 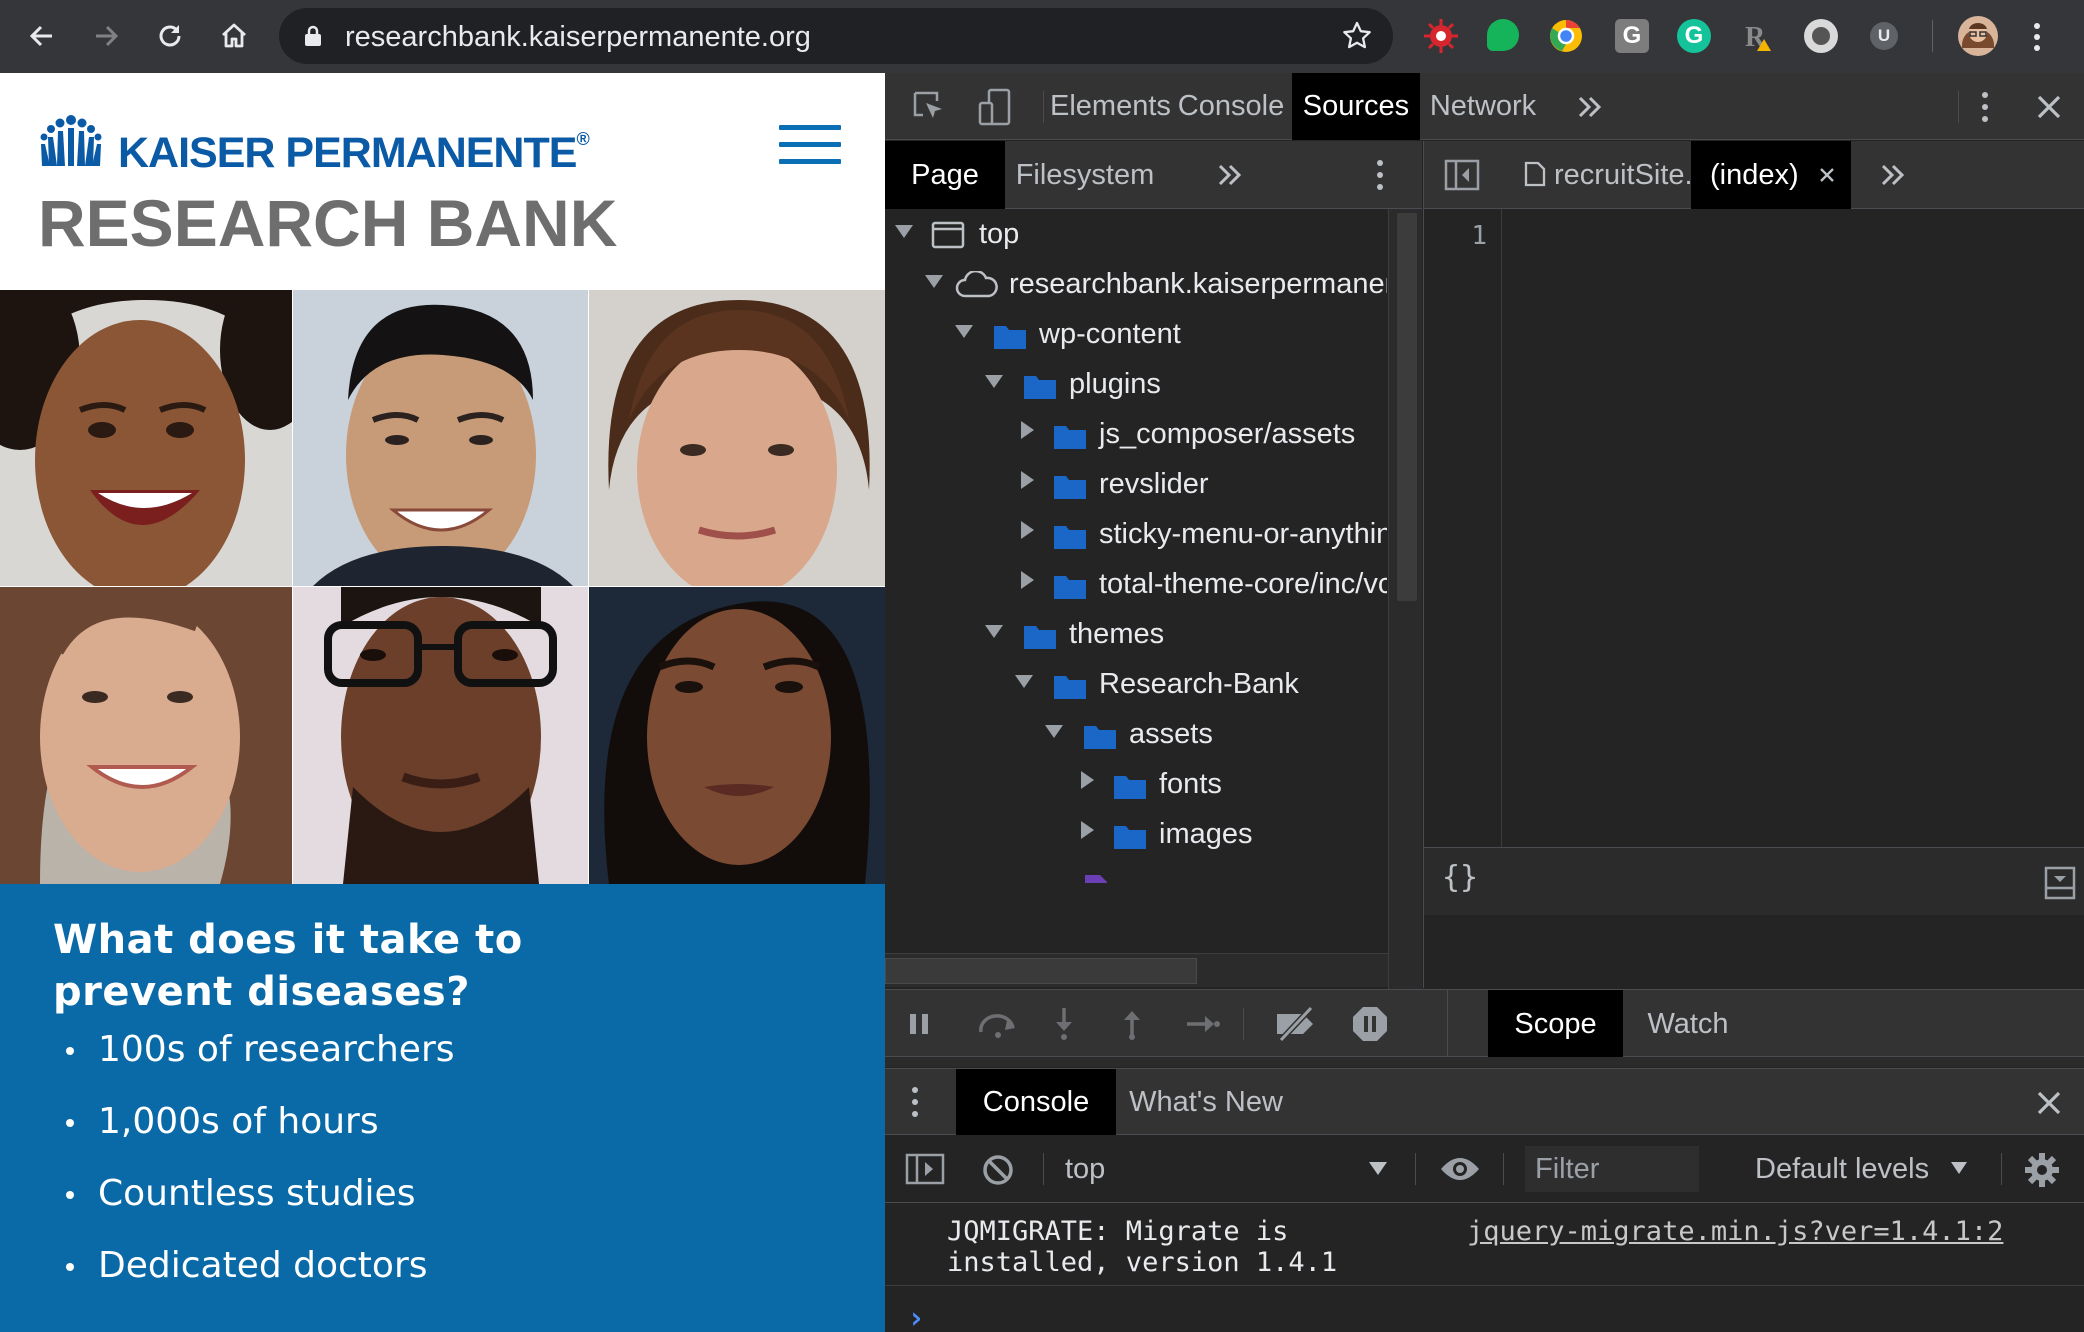 What do you see at coordinates (2049, 1103) in the screenshot?
I see `close-drawer-icon` at bounding box center [2049, 1103].